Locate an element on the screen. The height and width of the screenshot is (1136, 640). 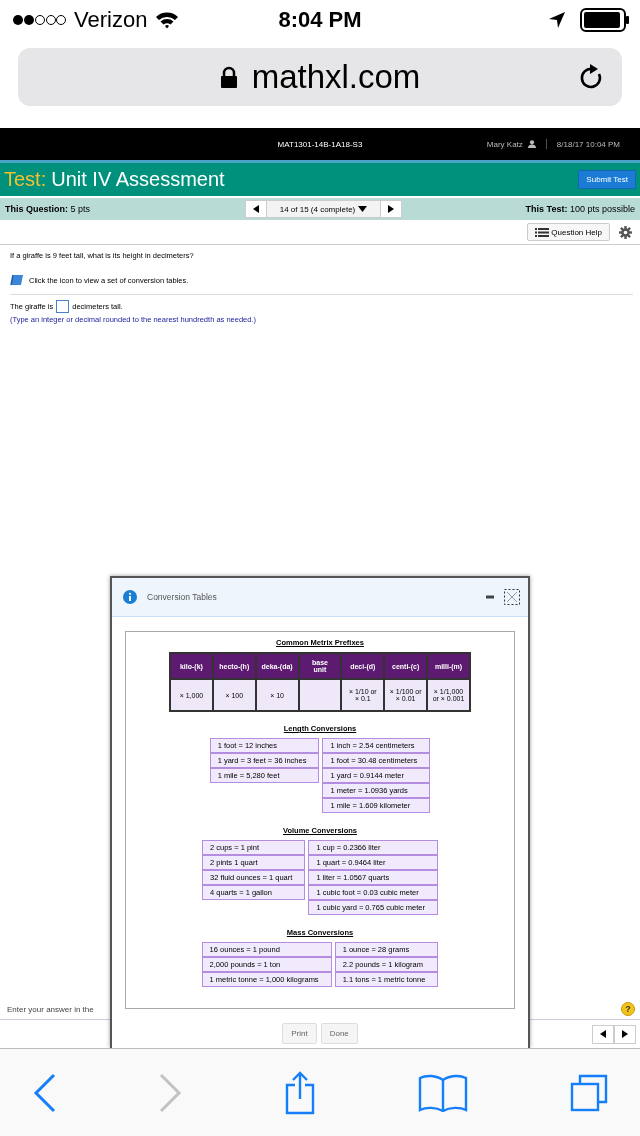
share-icon is located at coordinates (300, 1092).